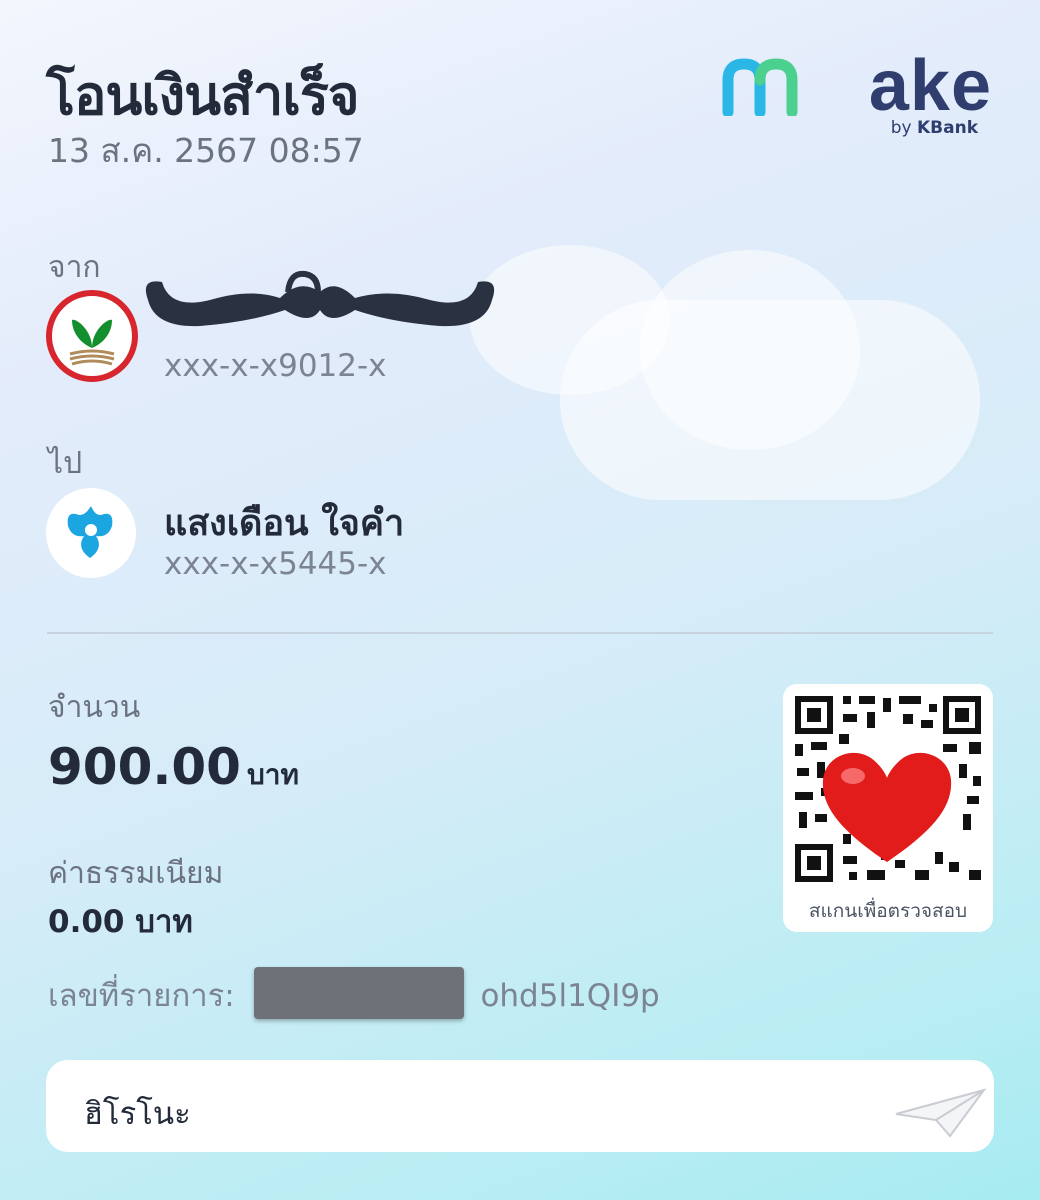 The image size is (1040, 1200). I want to click on qr-code-card: สแกนเพื่อตรวจสอบ, so click(888, 808).